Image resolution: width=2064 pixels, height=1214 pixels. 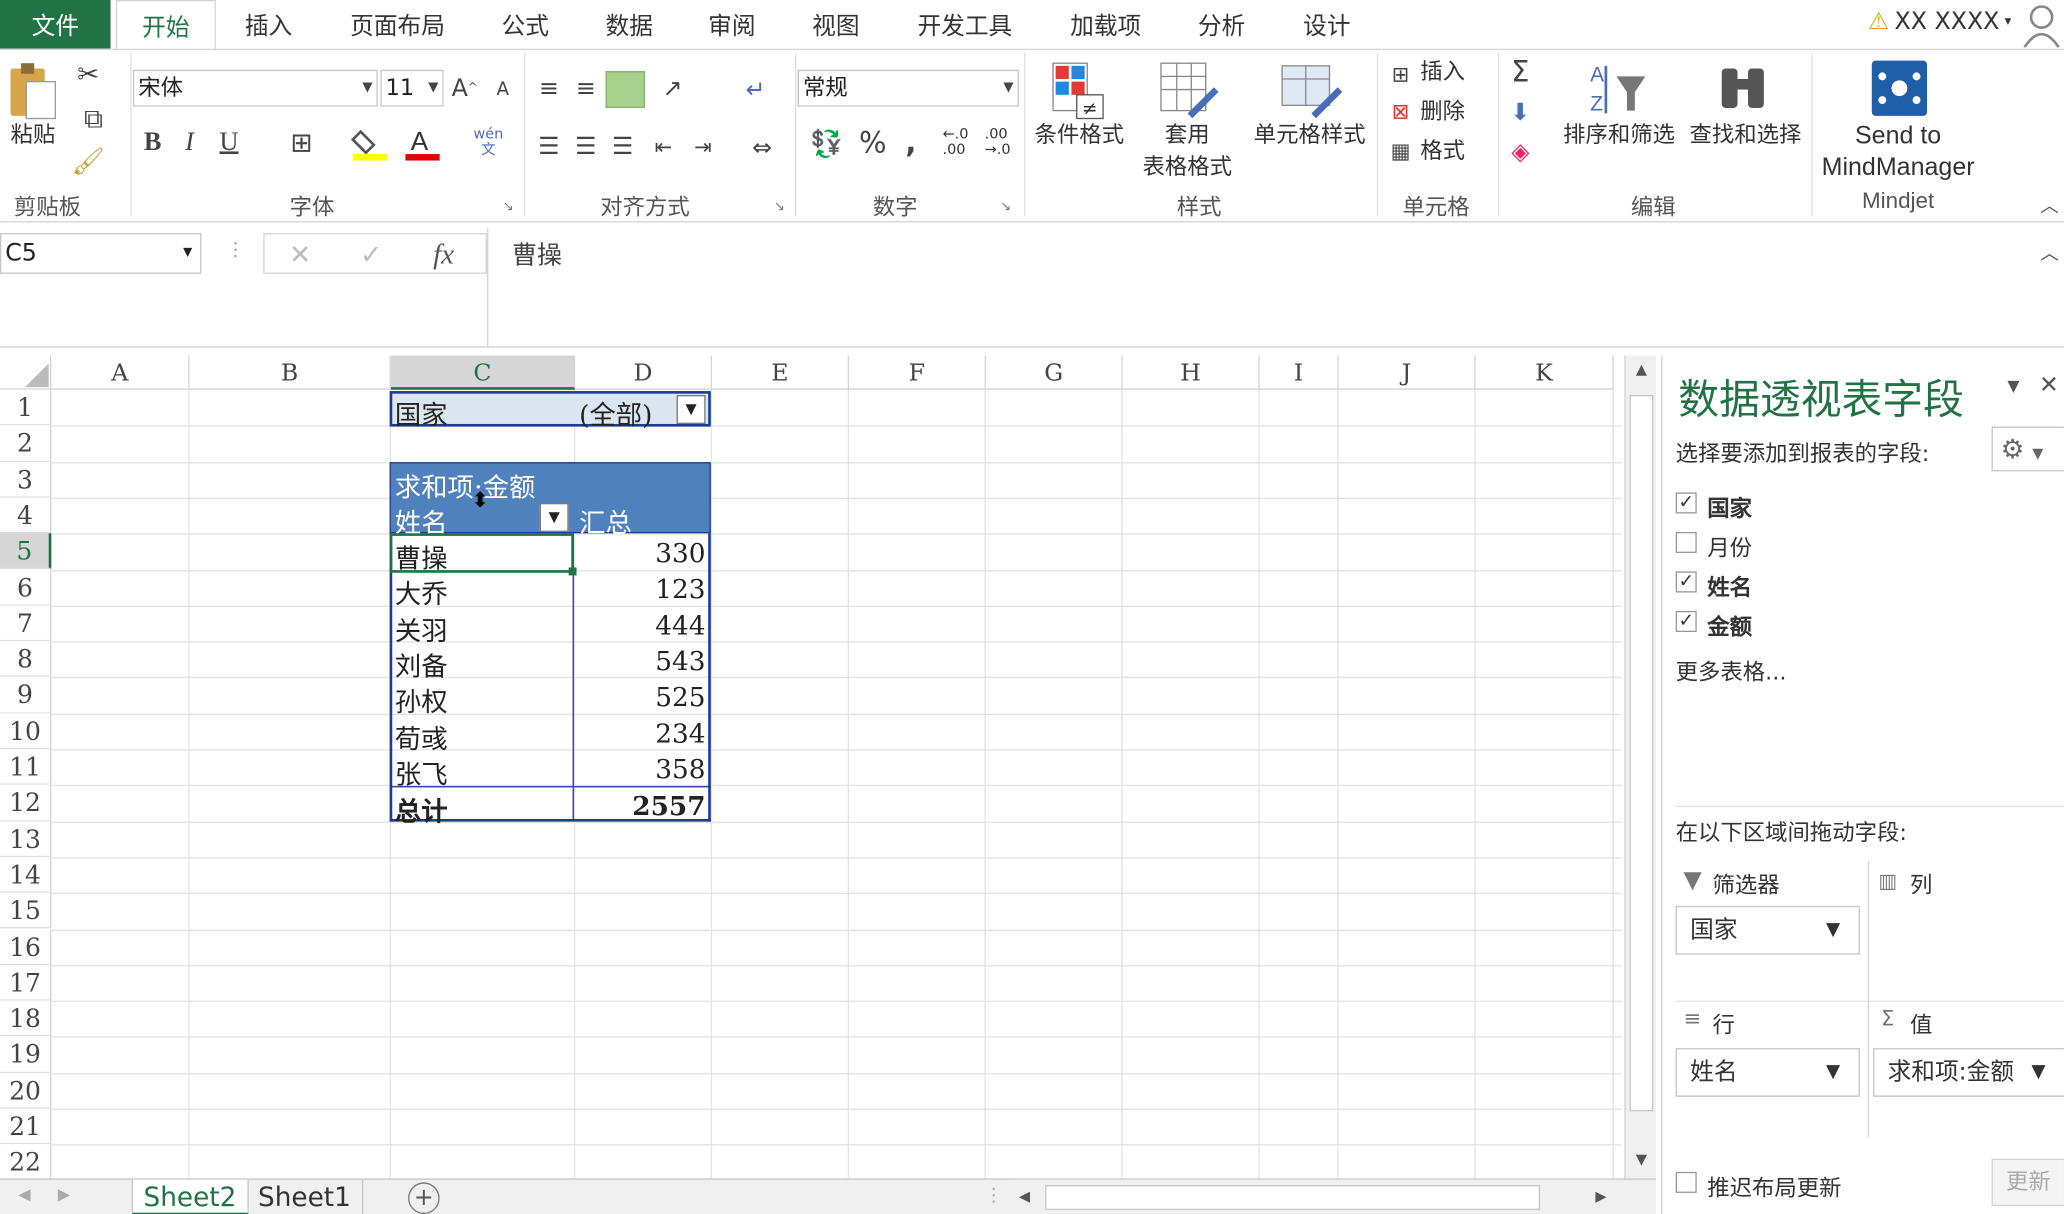 What do you see at coordinates (873, 143) in the screenshot?
I see `percent-style-button: %` at bounding box center [873, 143].